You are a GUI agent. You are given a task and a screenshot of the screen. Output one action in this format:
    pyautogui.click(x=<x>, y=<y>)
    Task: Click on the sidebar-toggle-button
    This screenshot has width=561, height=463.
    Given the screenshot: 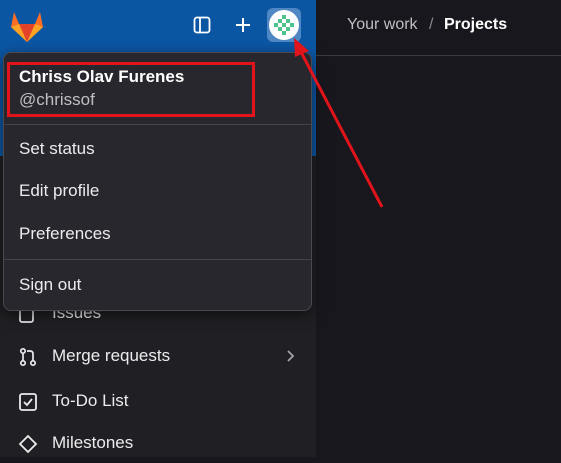 What is the action you would take?
    pyautogui.click(x=202, y=25)
    